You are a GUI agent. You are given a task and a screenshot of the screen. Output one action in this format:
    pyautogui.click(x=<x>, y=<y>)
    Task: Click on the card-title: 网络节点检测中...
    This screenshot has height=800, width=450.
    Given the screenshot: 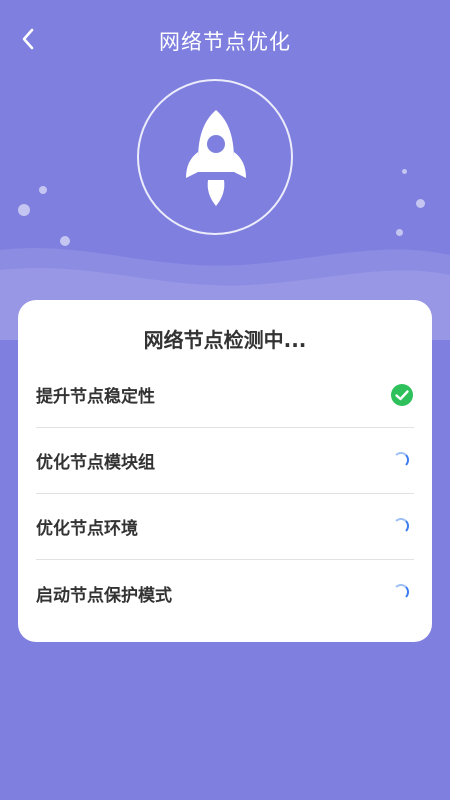 What is the action you would take?
    pyautogui.click(x=225, y=340)
    